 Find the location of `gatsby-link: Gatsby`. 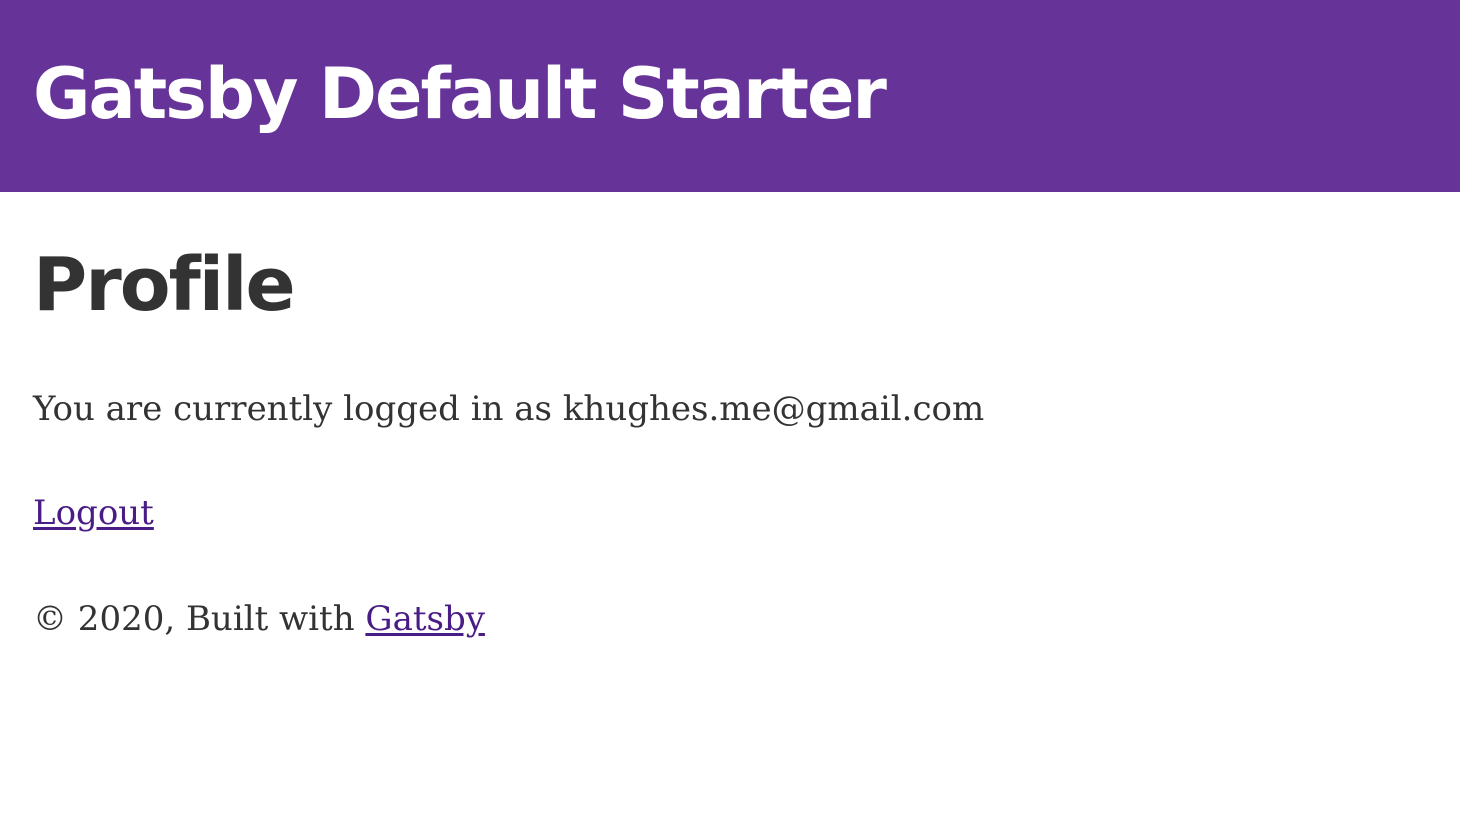

gatsby-link: Gatsby is located at coordinates (425, 619).